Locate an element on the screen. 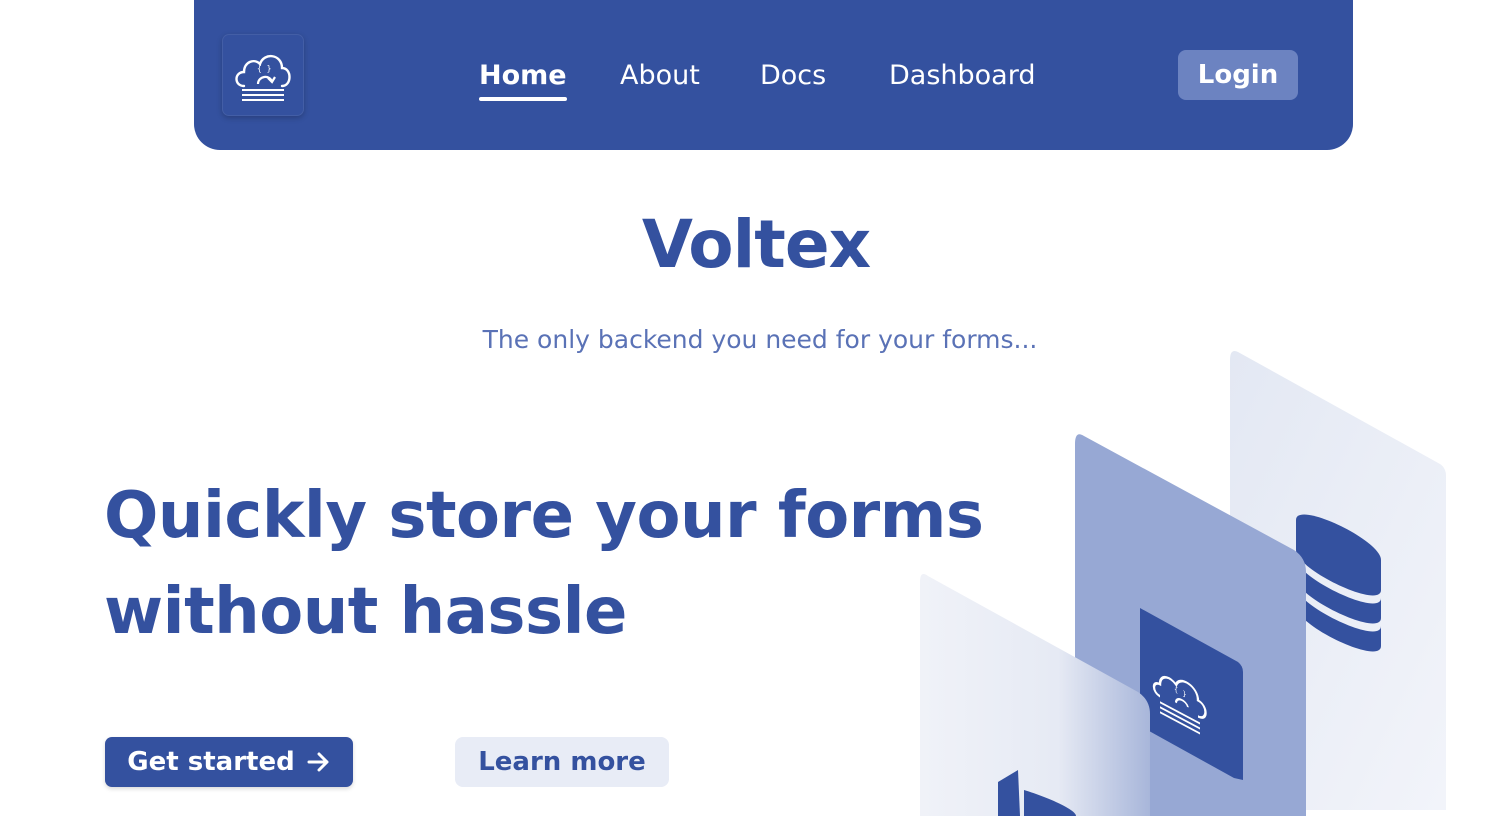  logo: { } is located at coordinates (263, 75).